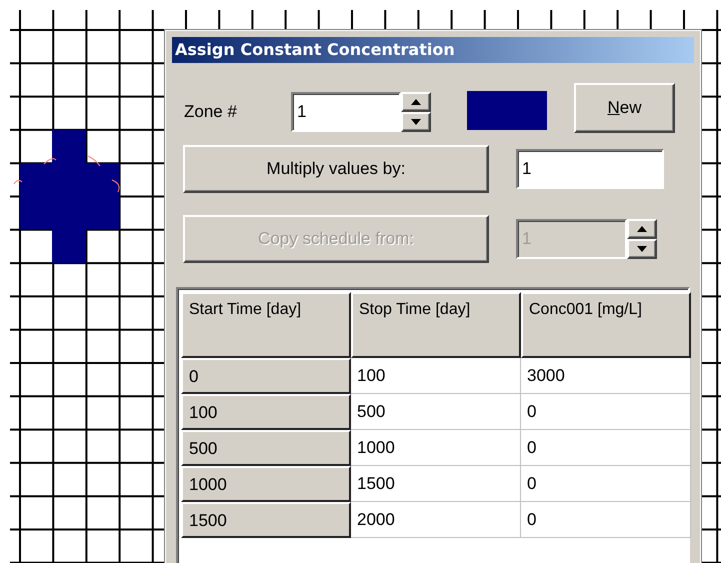 This screenshot has height=563, width=721. I want to click on row-header: 0, so click(266, 376).